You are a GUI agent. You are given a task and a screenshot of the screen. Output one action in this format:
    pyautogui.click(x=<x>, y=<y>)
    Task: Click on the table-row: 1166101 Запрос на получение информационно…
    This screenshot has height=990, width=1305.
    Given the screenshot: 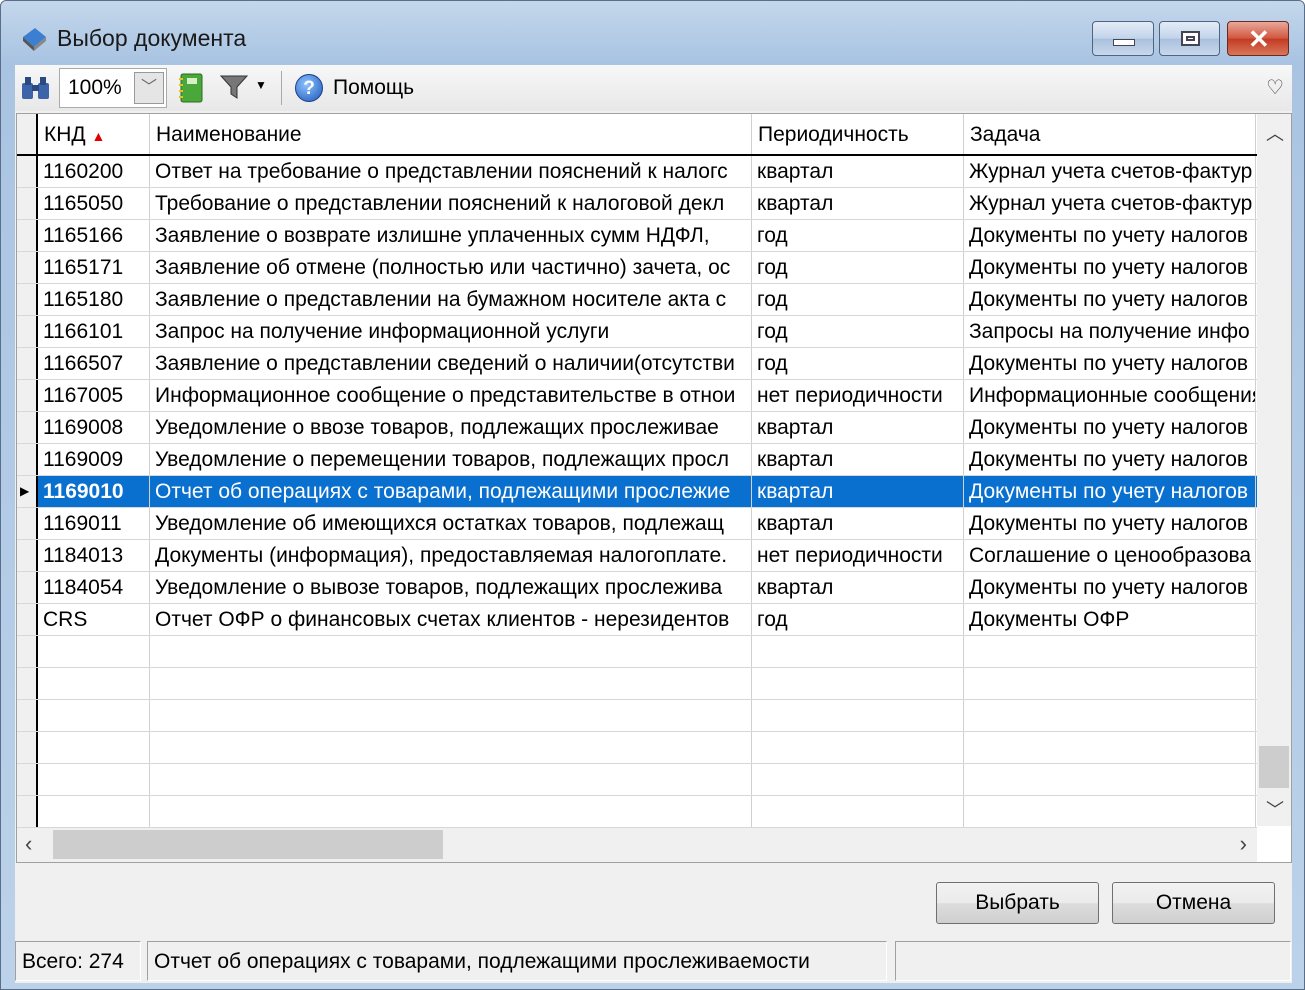 What is the action you would take?
    pyautogui.click(x=637, y=332)
    